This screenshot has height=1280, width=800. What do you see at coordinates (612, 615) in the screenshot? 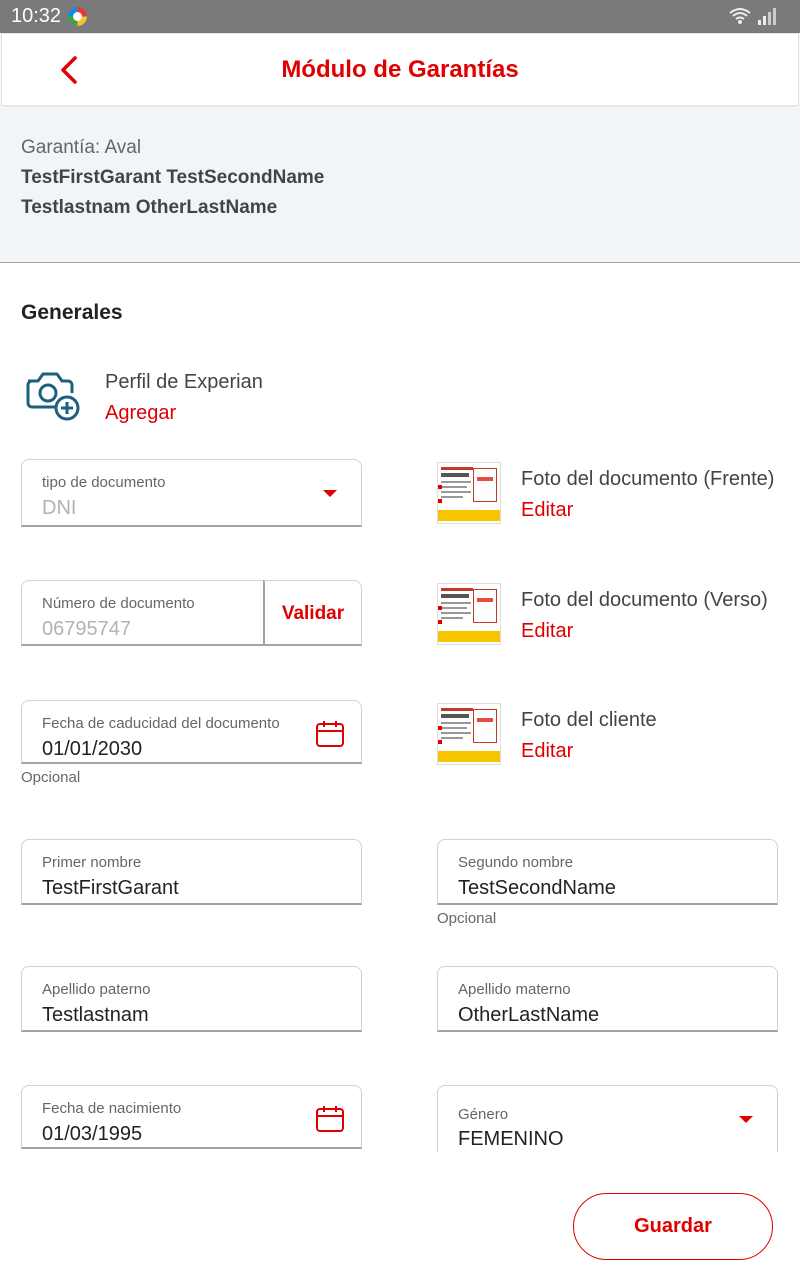
I see `photo-document-back: Foto del documento (Verso) Editar` at bounding box center [612, 615].